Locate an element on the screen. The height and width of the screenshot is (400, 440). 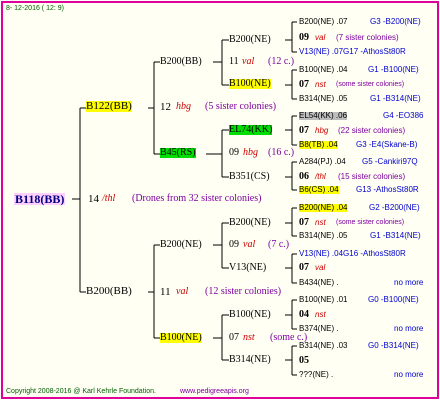
g4-8-e: ???(NE) . is located at coordinates (316, 375).